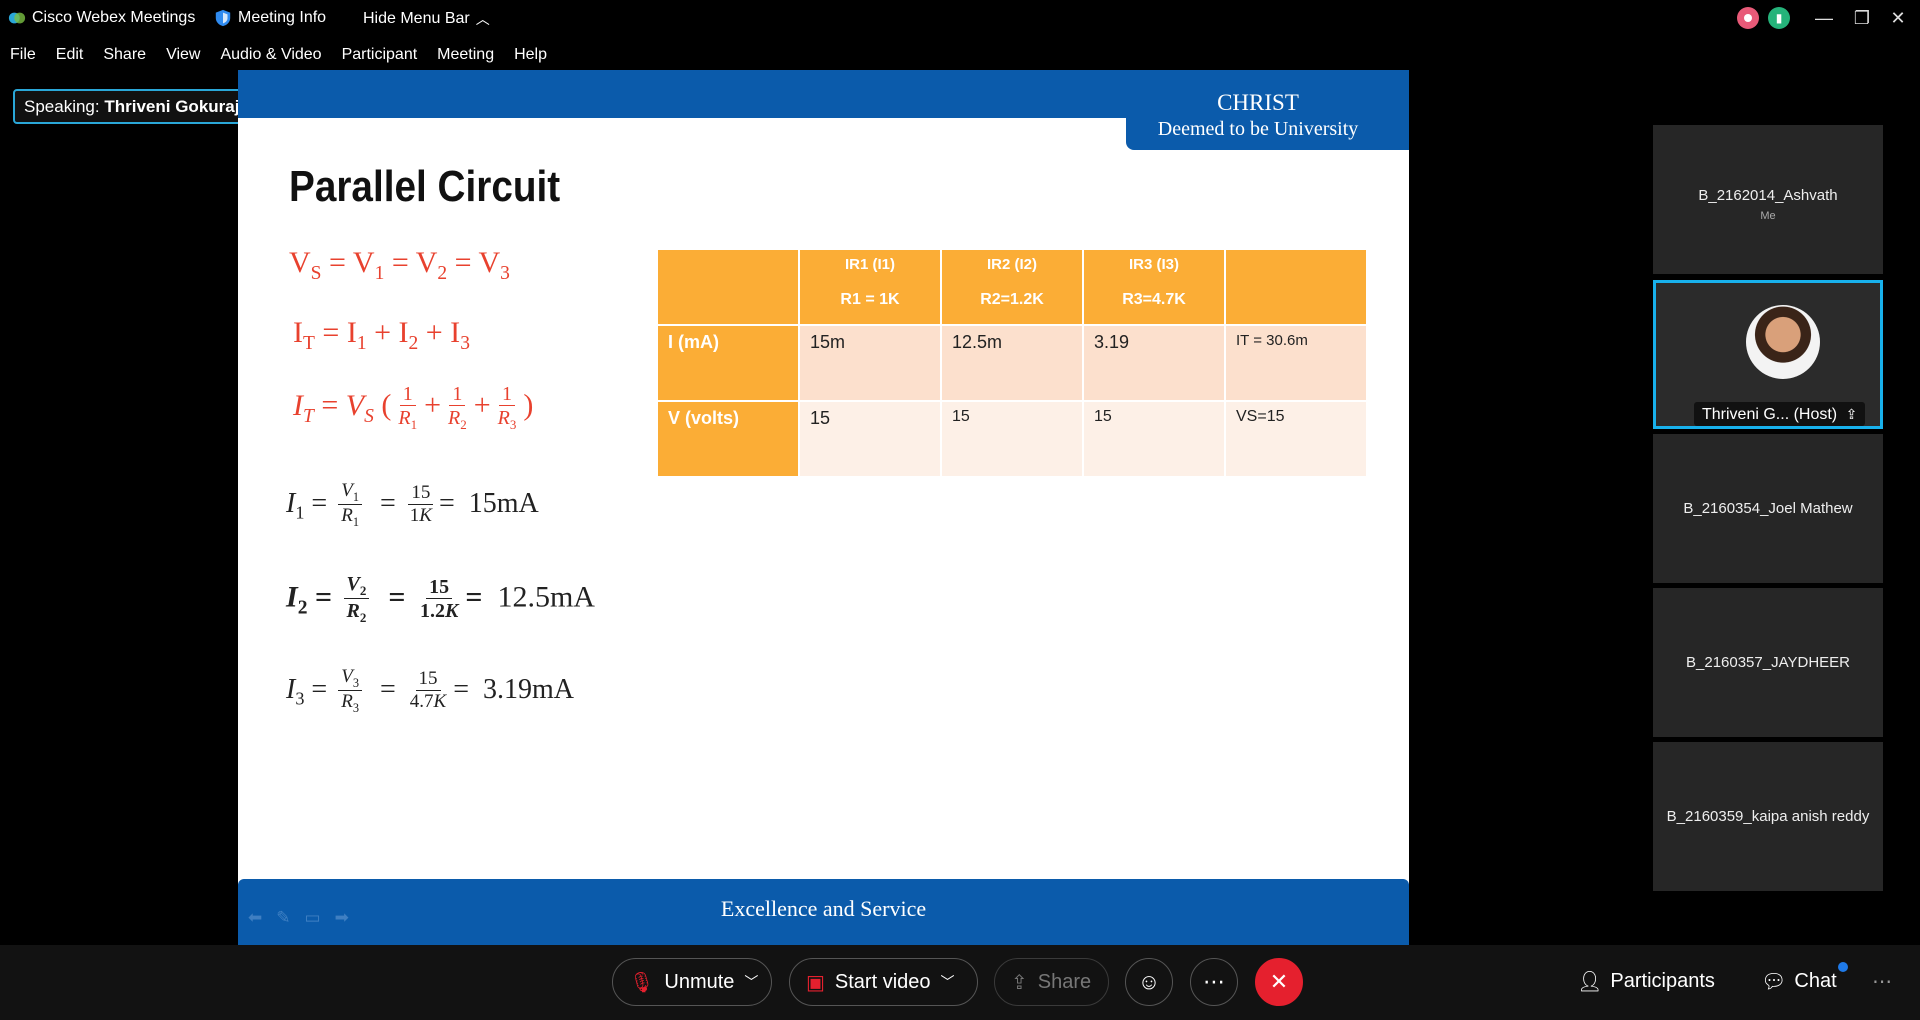 This screenshot has width=1920, height=1020. I want to click on menu-help: Help, so click(530, 56).